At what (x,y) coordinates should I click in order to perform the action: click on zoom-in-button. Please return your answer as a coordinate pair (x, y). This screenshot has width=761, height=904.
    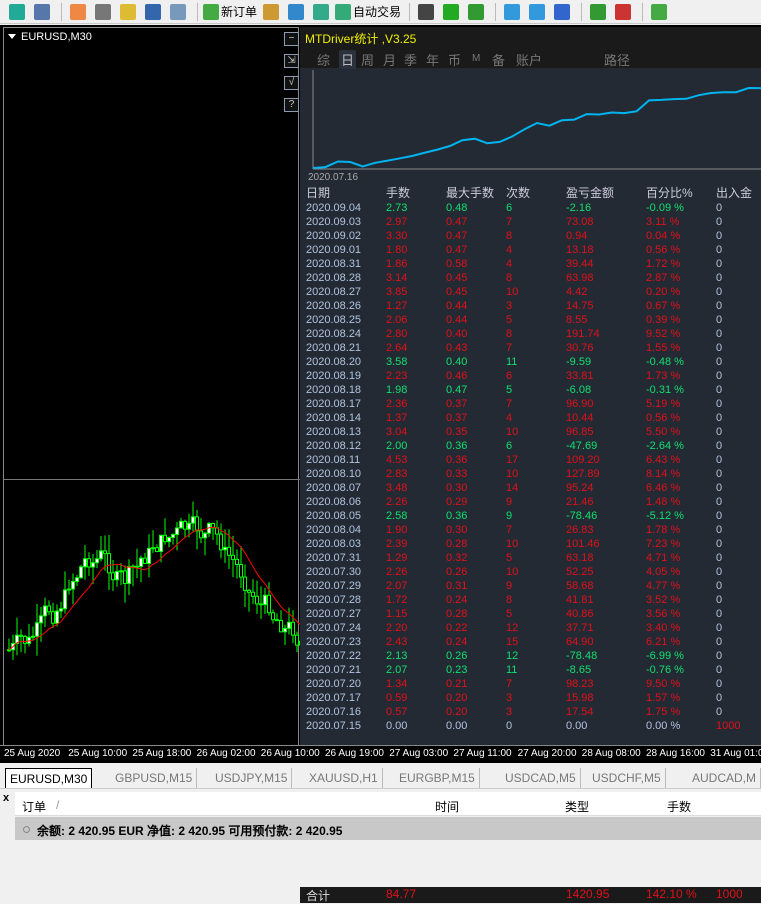
    Looking at the image, I should click on (512, 12).